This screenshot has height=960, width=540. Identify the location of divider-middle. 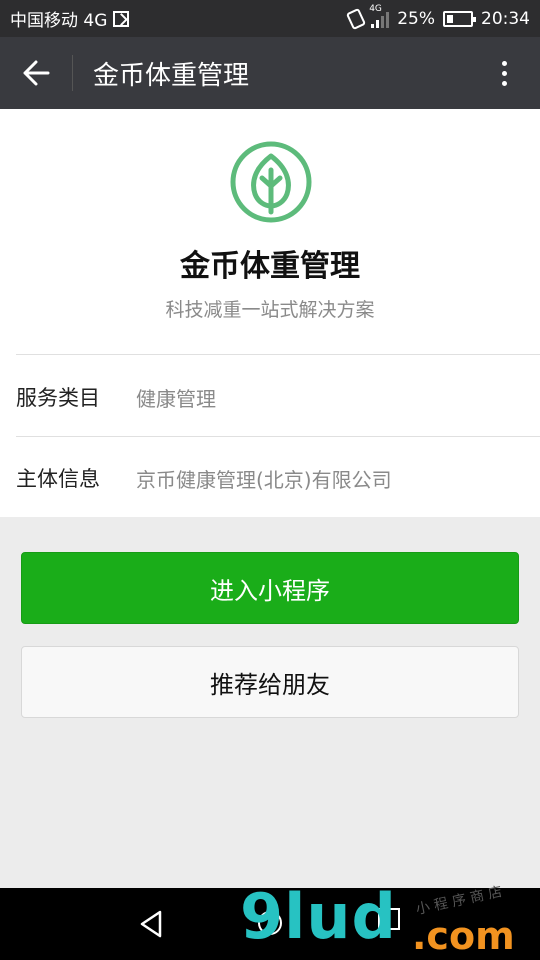
(278, 436).